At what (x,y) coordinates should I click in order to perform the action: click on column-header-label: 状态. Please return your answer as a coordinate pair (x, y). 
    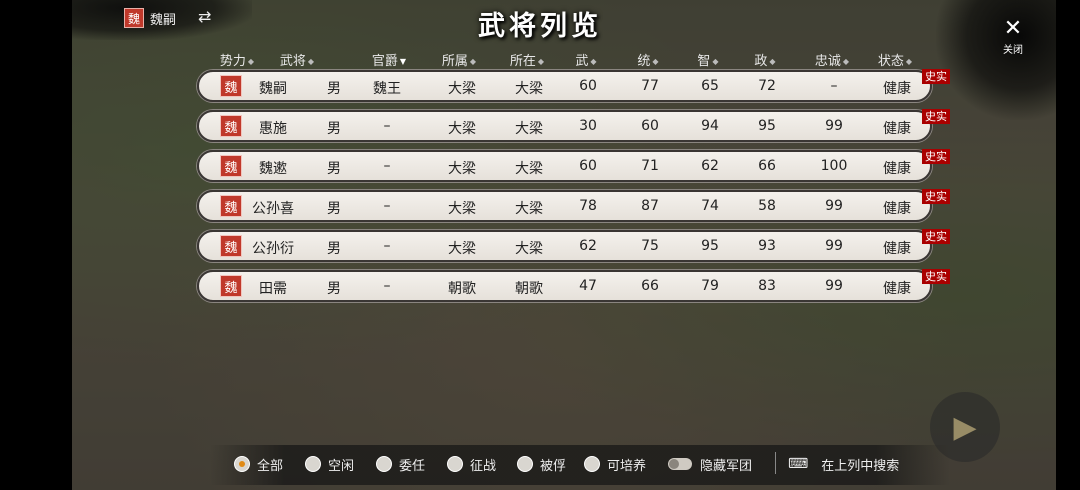
    Looking at the image, I should click on (890, 61).